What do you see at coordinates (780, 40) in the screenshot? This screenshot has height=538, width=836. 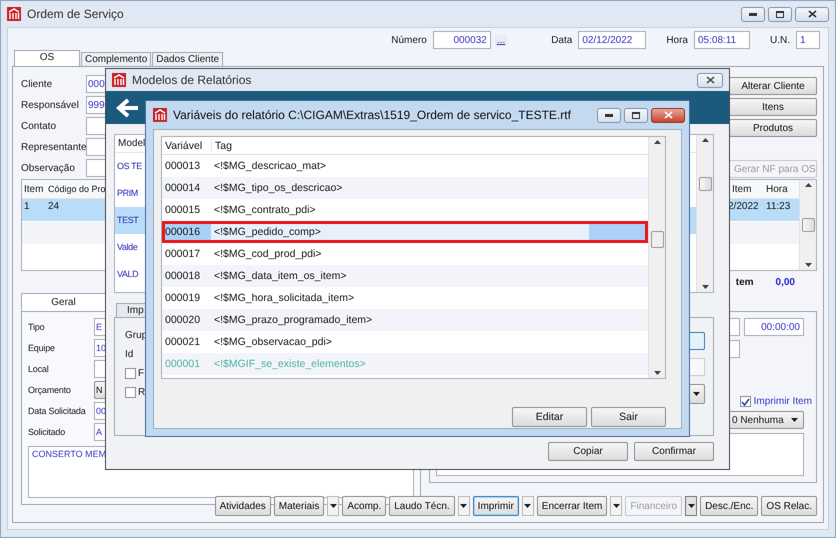 I see `field-label: U.N.` at bounding box center [780, 40].